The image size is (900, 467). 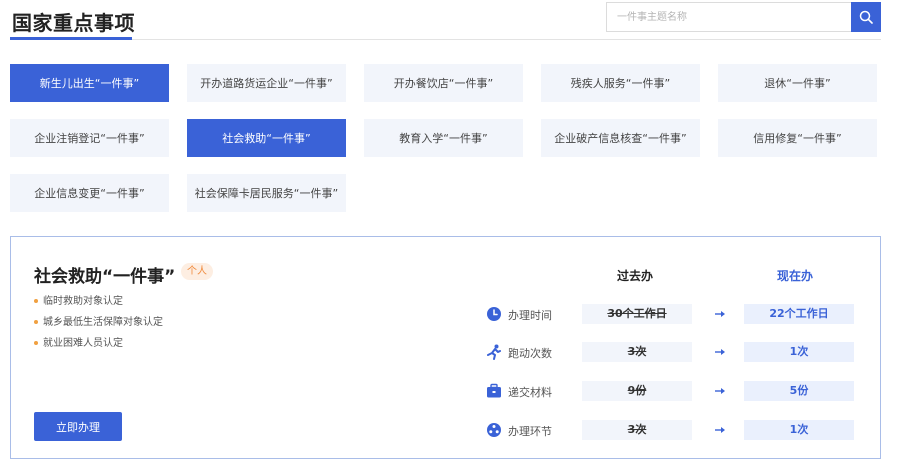 What do you see at coordinates (795, 276) in the screenshot?
I see `column-header-now: 现在办` at bounding box center [795, 276].